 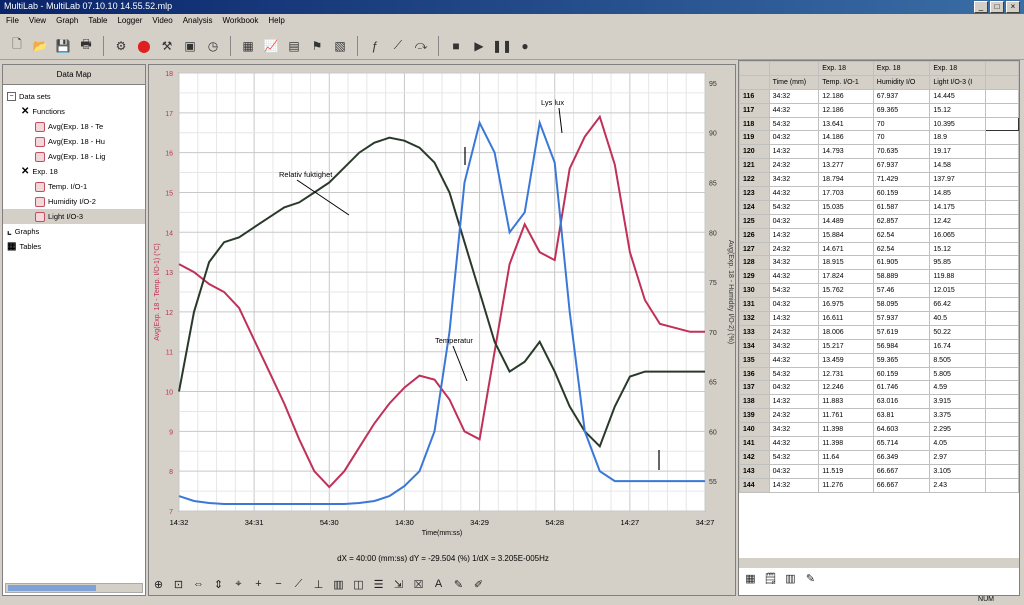 What do you see at coordinates (74, 96) in the screenshot?
I see `tree-item-data-sets: − Data sets` at bounding box center [74, 96].